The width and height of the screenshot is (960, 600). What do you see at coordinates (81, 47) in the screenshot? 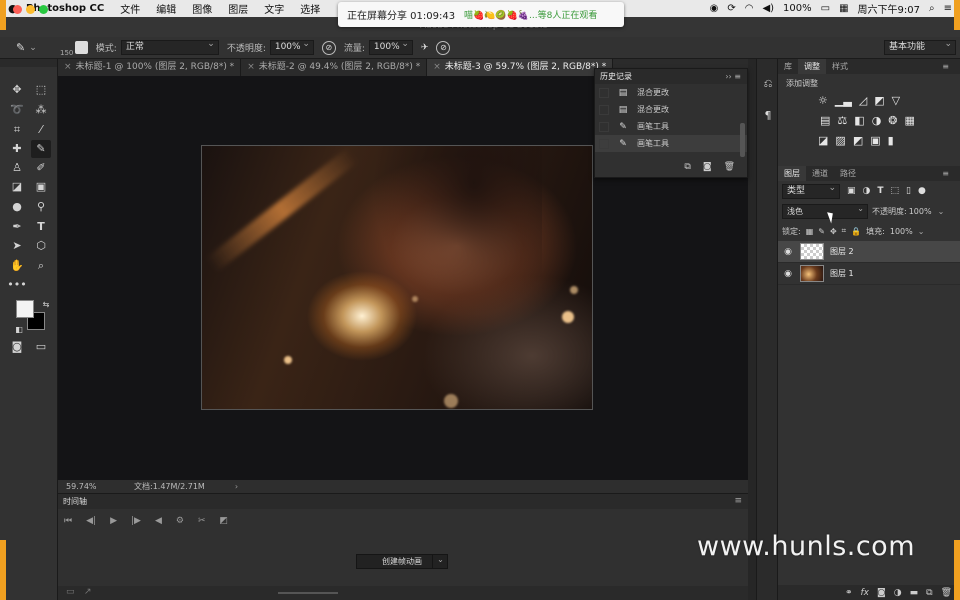
I see `brush-panel-toggle-icon` at bounding box center [81, 47].